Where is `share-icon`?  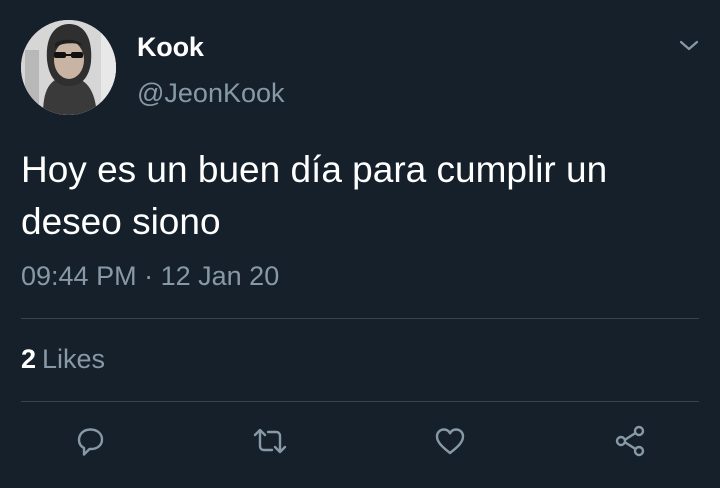 share-icon is located at coordinates (630, 441).